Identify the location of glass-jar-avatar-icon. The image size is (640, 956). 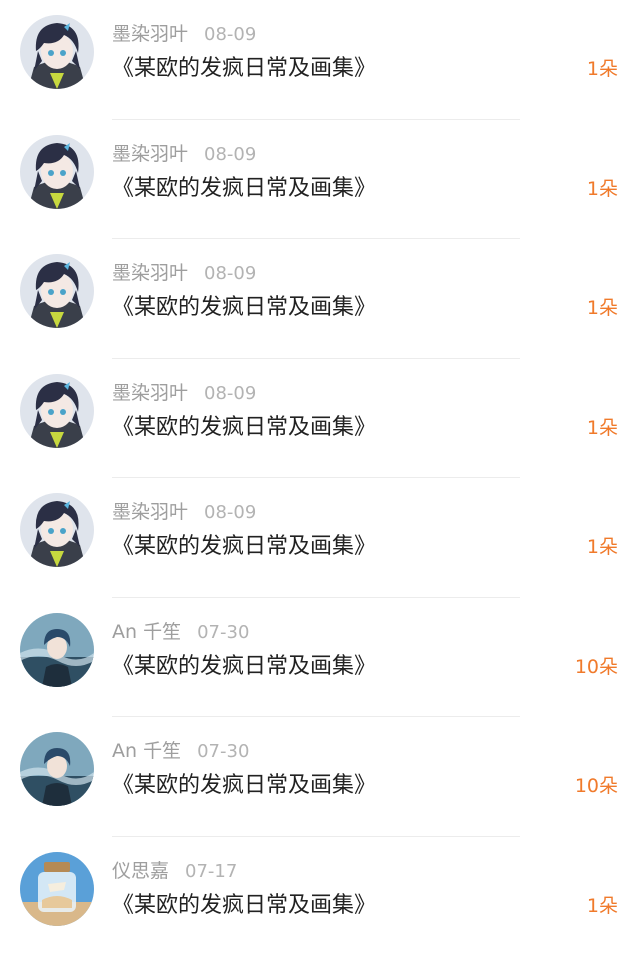
(57, 889).